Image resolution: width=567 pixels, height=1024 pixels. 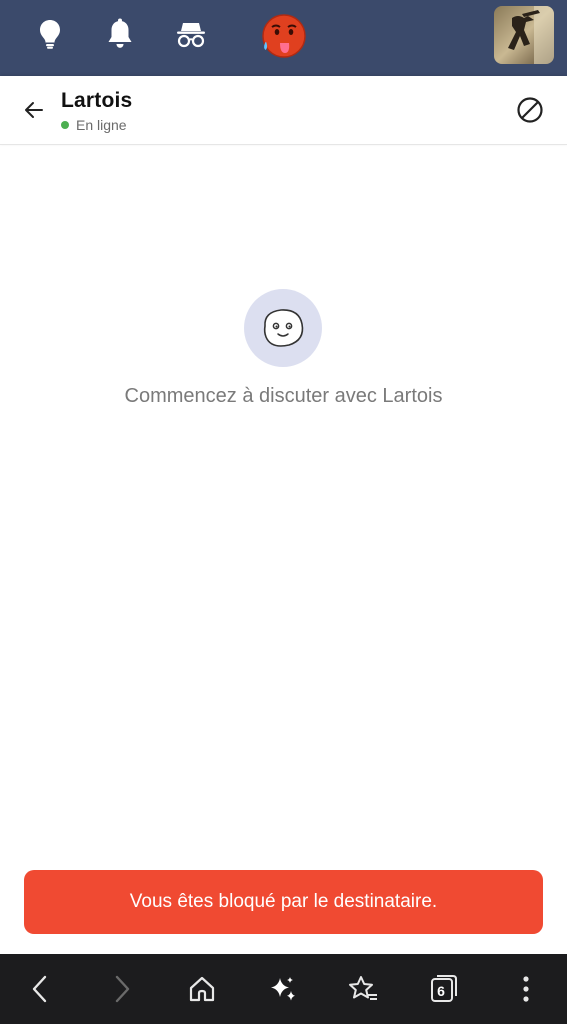 I want to click on status-text: En ligne, so click(x=101, y=125).